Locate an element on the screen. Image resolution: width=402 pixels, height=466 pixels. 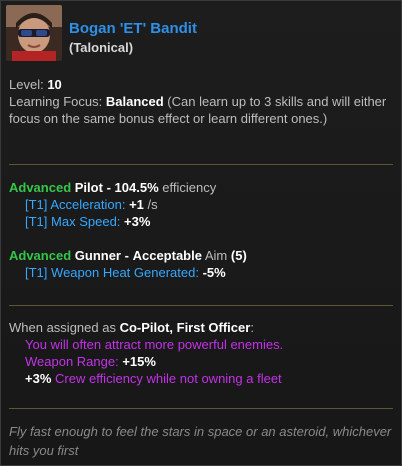
focus-value: Balanced is located at coordinates (134, 101).